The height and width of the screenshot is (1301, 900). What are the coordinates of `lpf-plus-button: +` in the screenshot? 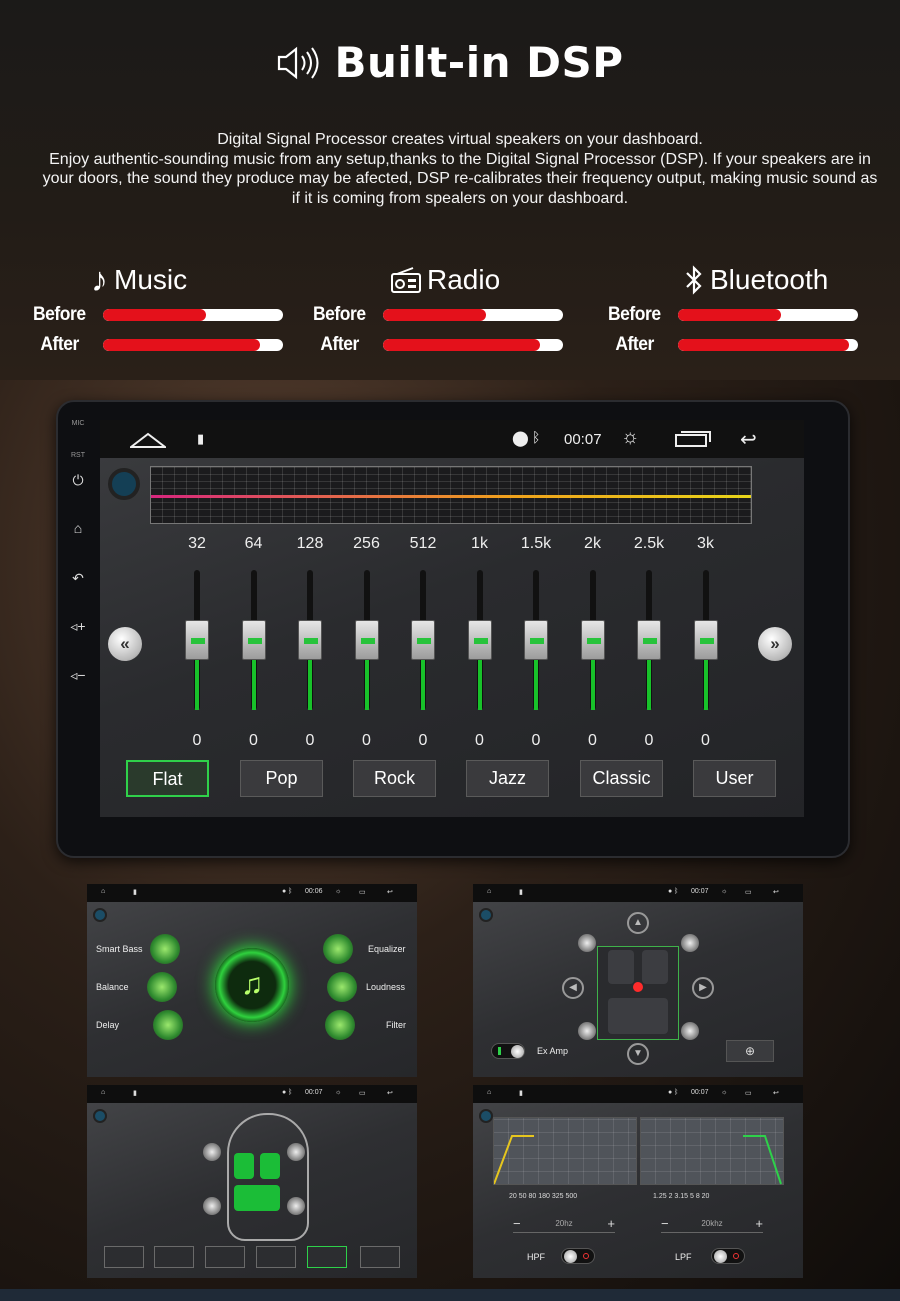 It's located at (759, 1223).